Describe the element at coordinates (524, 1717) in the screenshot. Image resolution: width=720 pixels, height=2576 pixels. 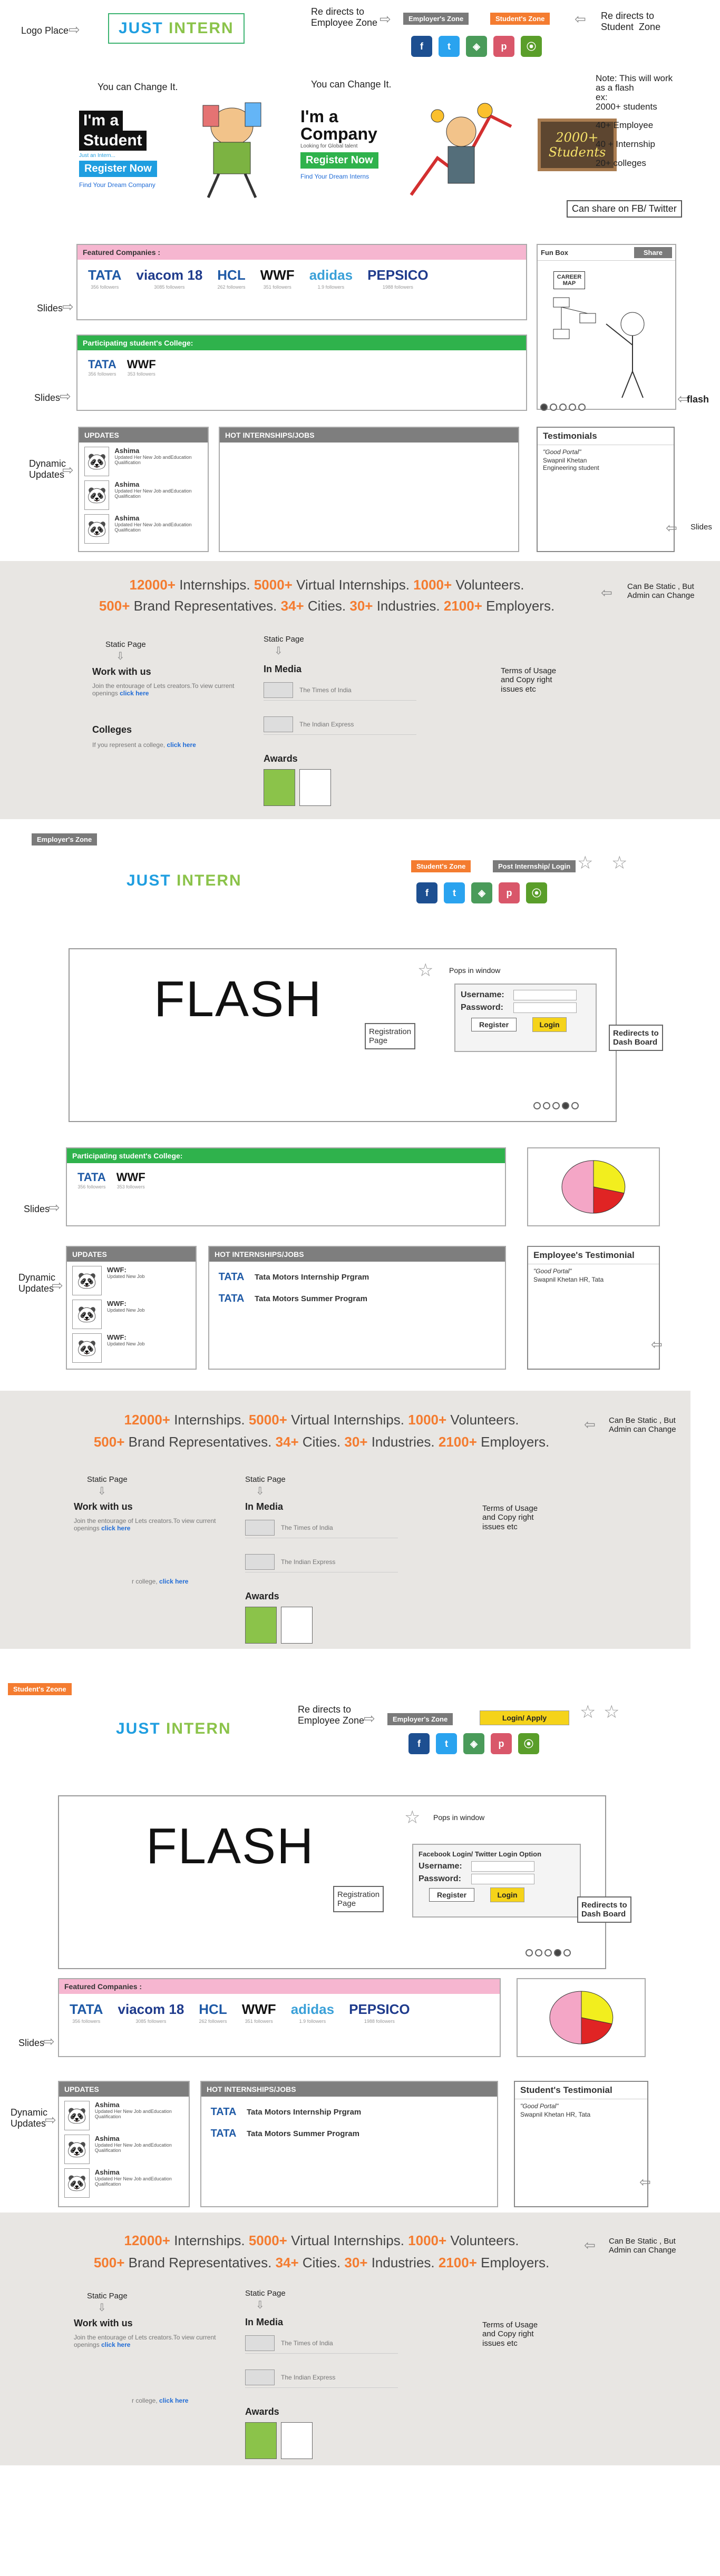
I see `login-apply-button: Login/ Apply` at that location.